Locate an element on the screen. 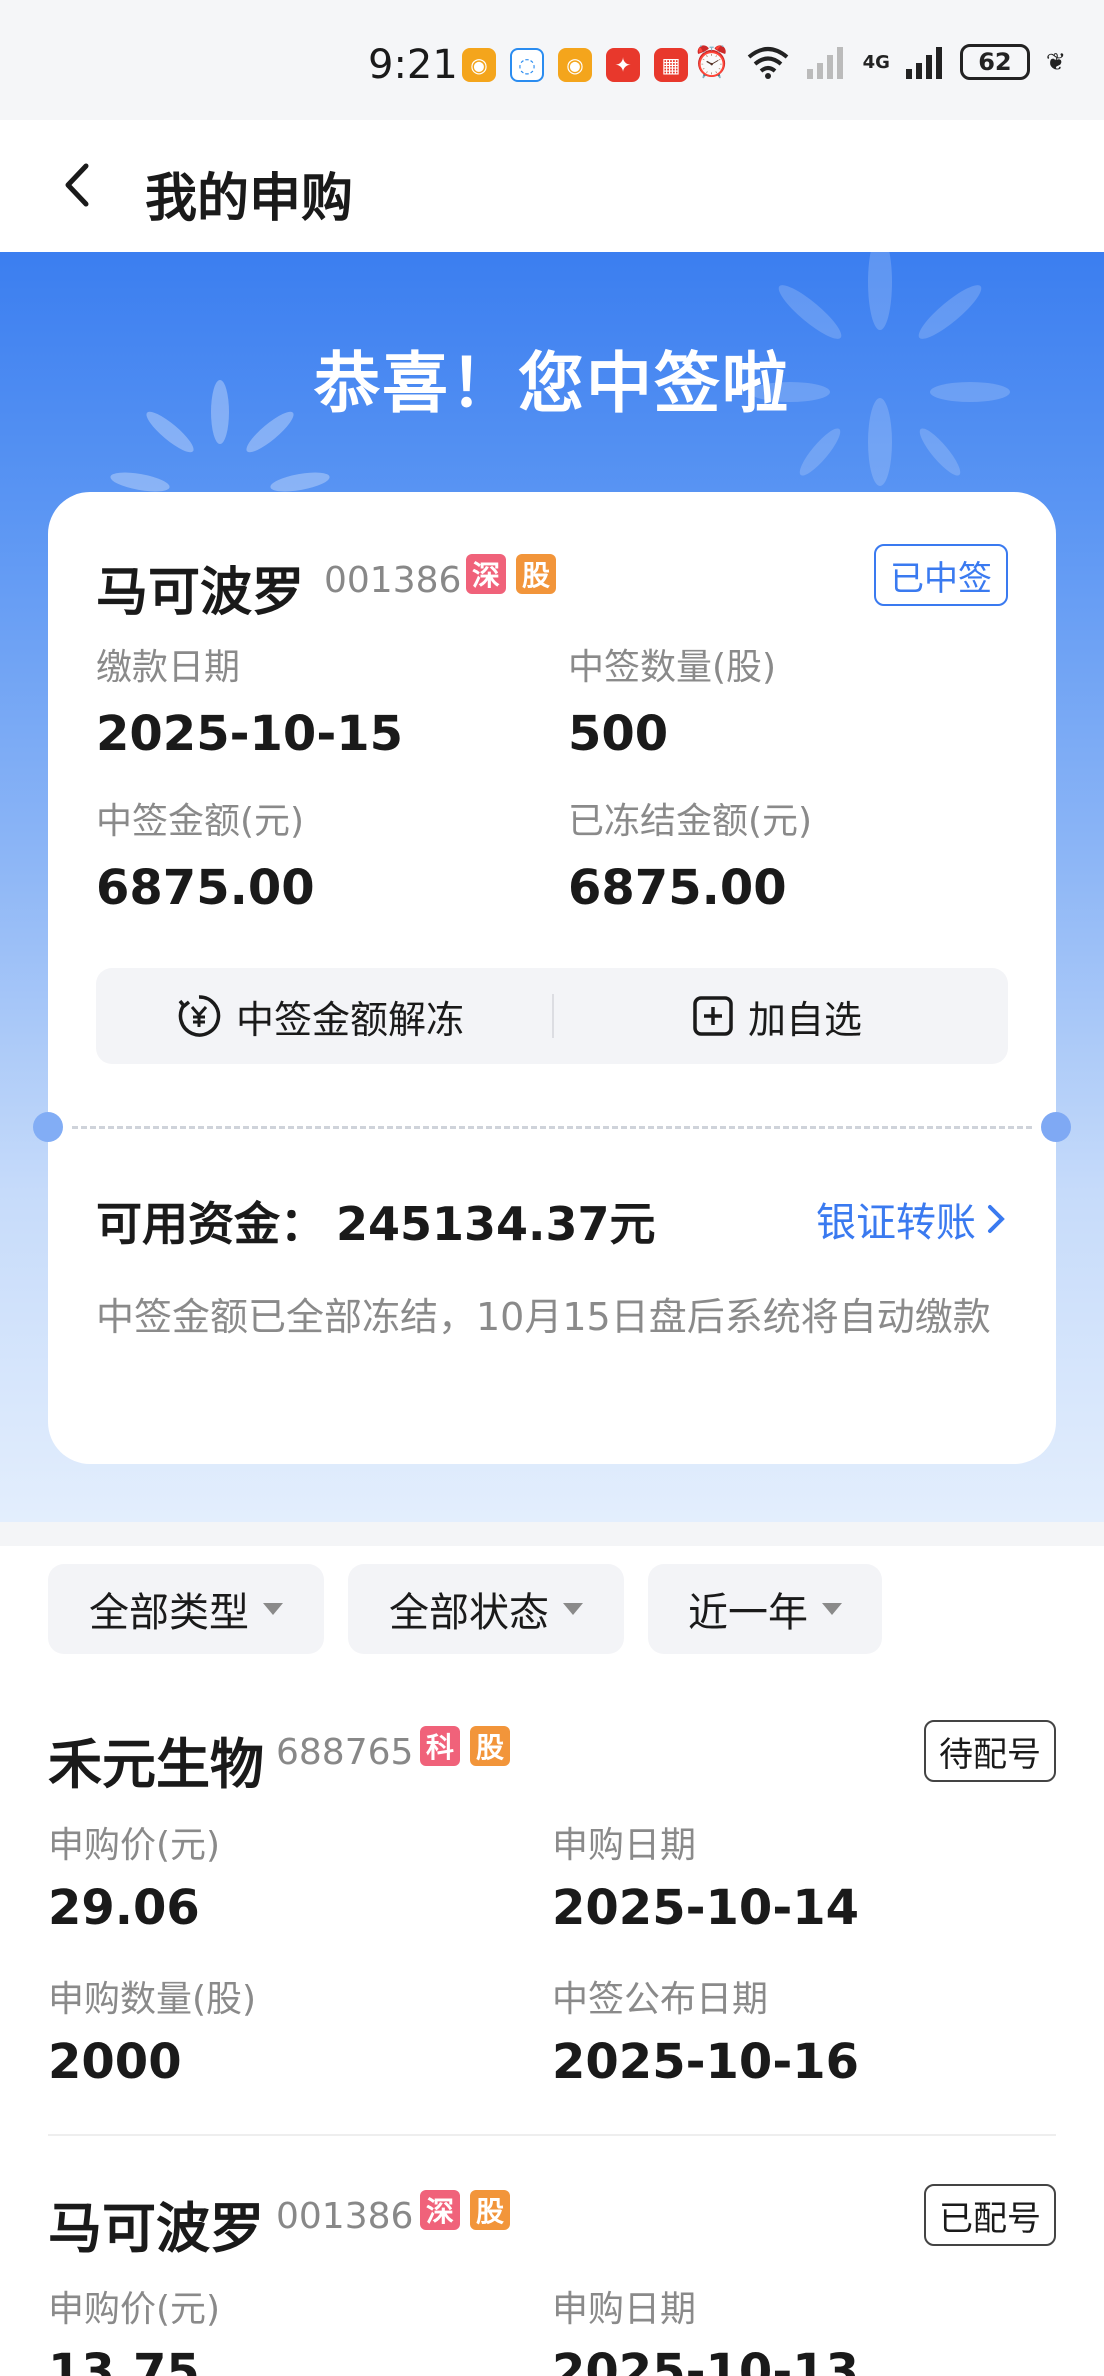 Image resolution: width=1104 pixels, height=2376 pixels. filter-status: 全部状态 is located at coordinates (486, 1609).